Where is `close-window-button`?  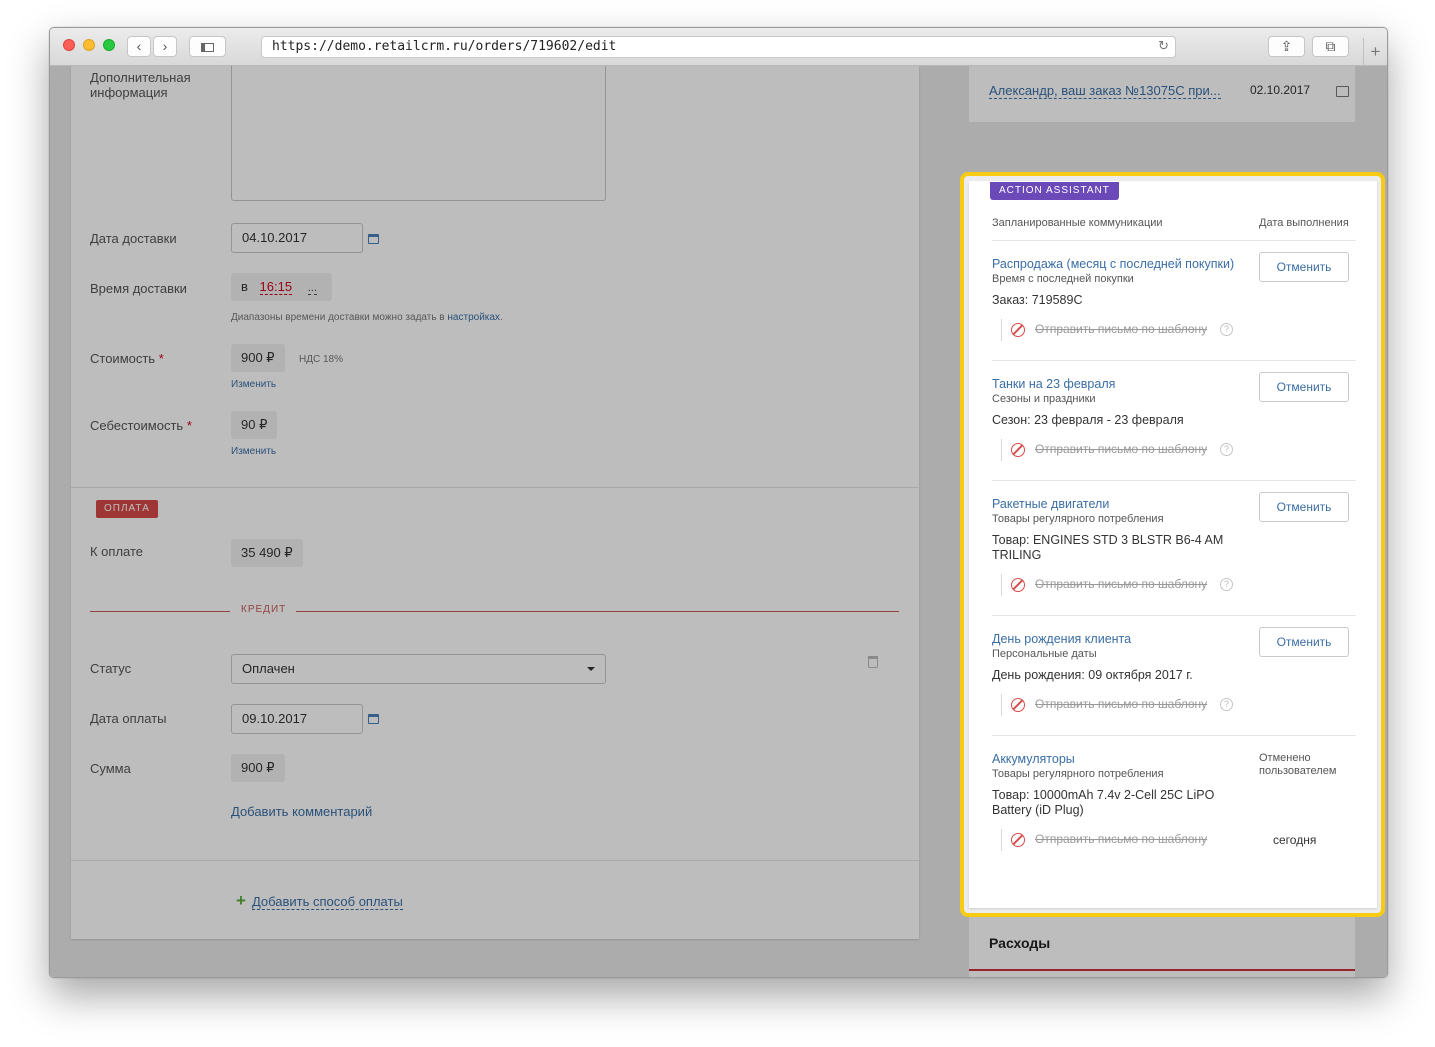 close-window-button is located at coordinates (69, 45).